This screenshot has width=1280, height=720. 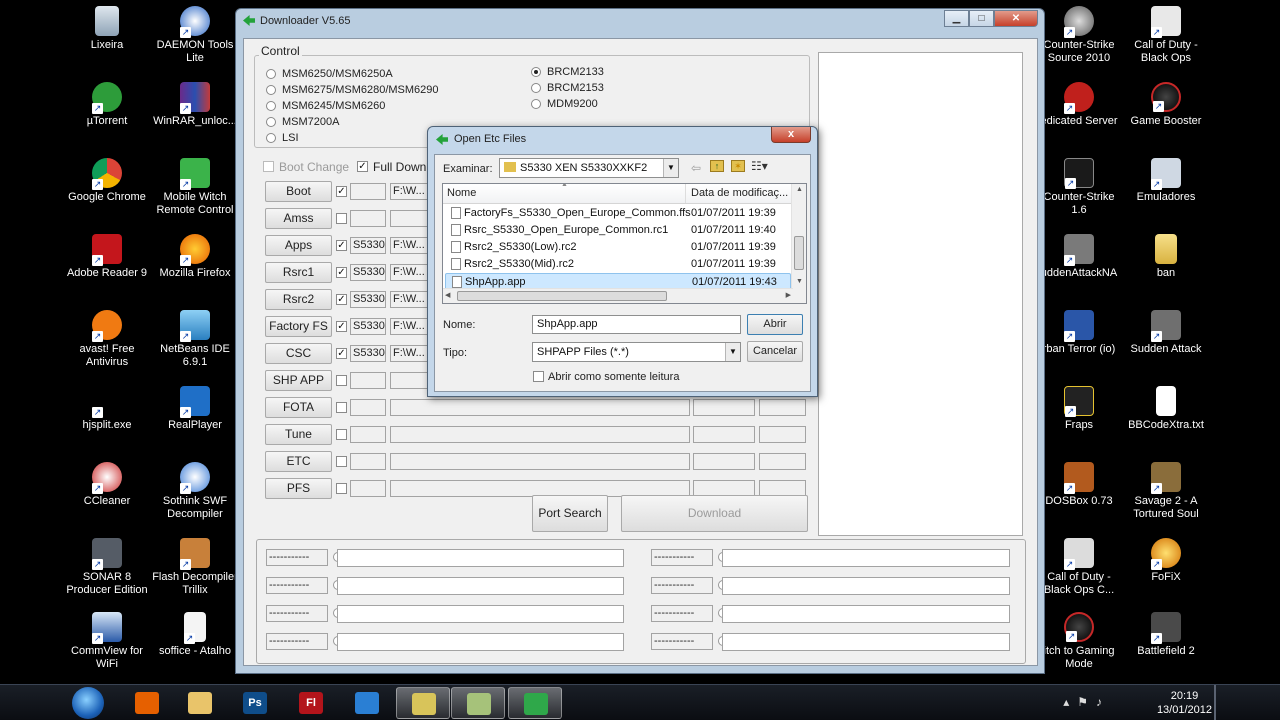 I want to click on chipset-radio: BRCM2133, so click(x=567, y=72).